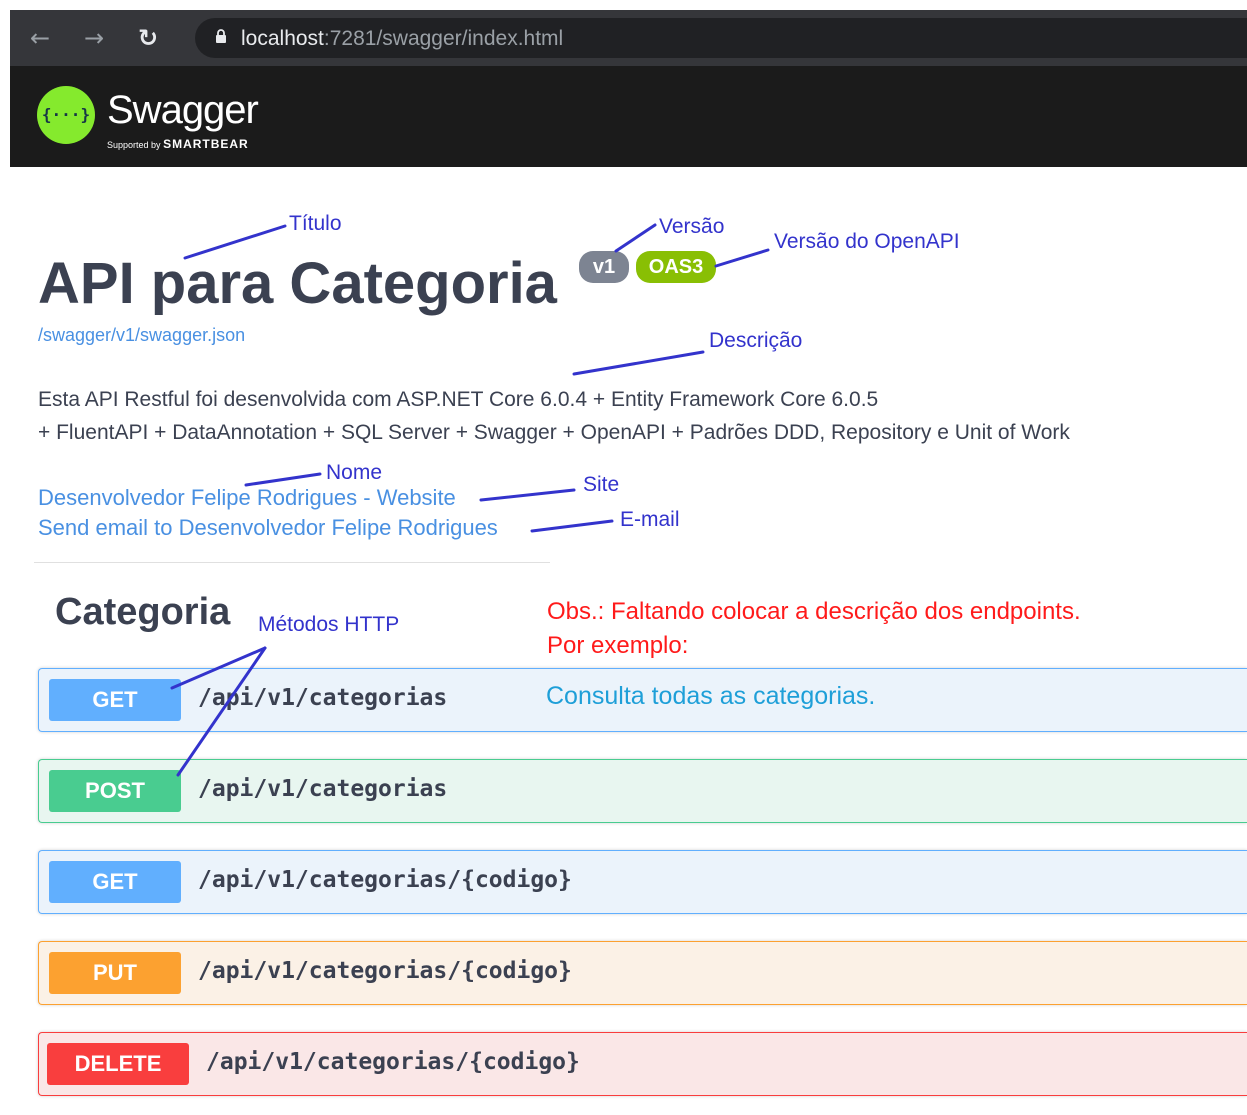 This screenshot has height=1115, width=1247. What do you see at coordinates (742, 258) in the screenshot?
I see `annotation-line-versao-openapi` at bounding box center [742, 258].